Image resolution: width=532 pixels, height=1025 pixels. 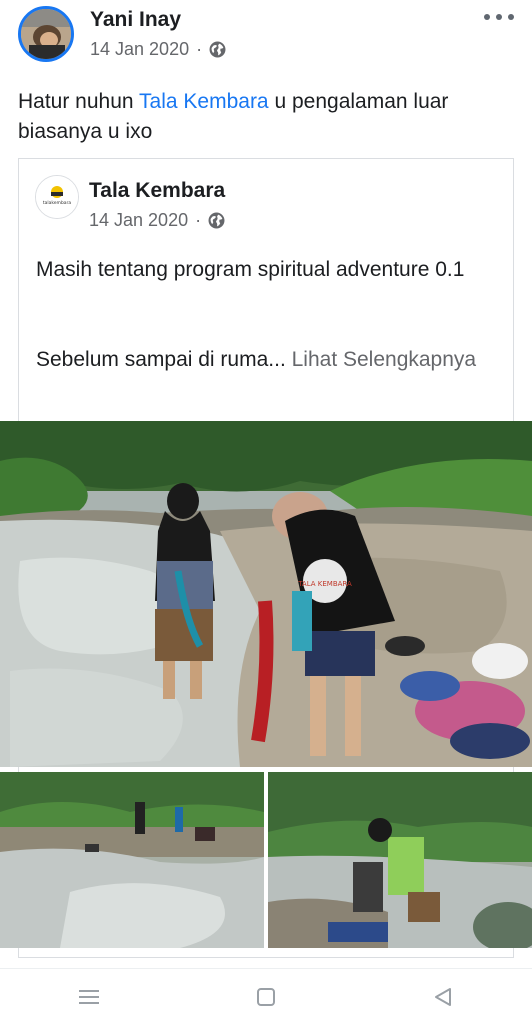 What do you see at coordinates (57, 203) in the screenshot?
I see `svg-text: talakembara` at bounding box center [57, 203].